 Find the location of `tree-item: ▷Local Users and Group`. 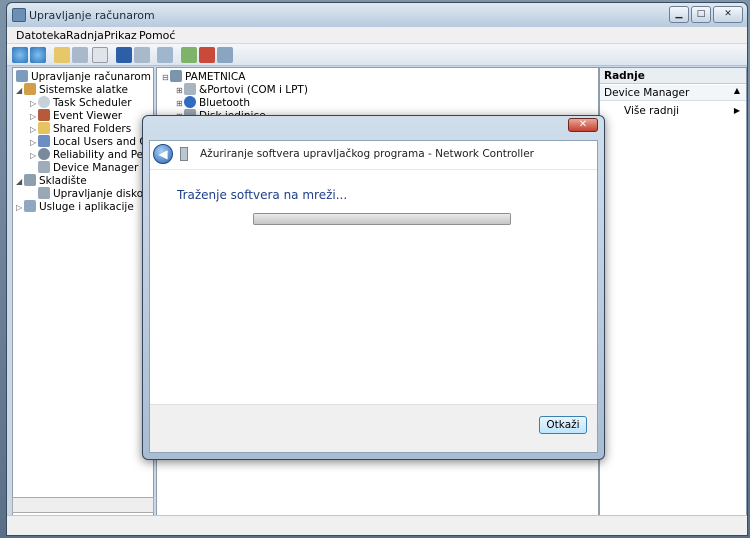

tree-item: ▷Local Users and Group is located at coordinates (91, 141).